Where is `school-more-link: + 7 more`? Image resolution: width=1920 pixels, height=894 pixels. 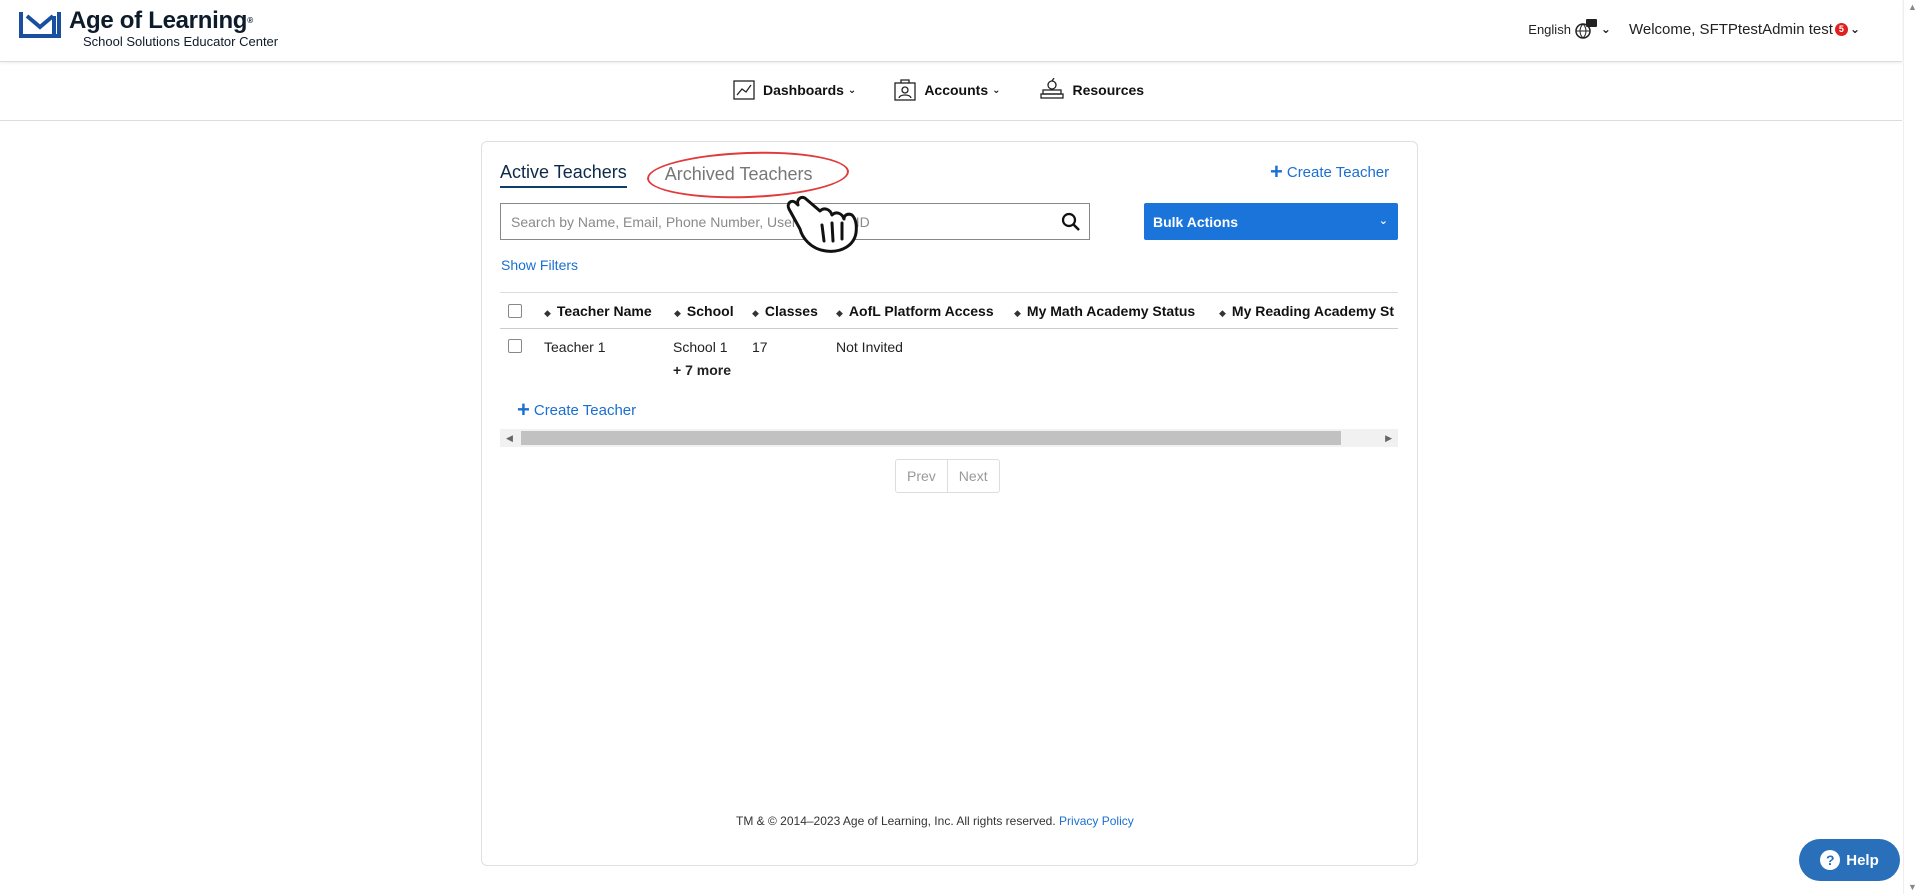 school-more-link: + 7 more is located at coordinates (702, 370).